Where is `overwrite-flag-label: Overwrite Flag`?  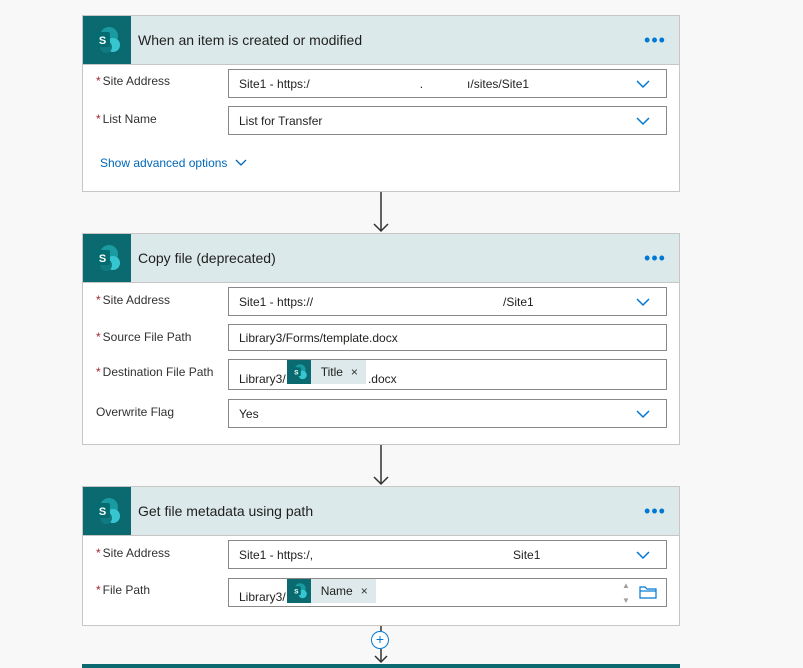 overwrite-flag-label: Overwrite Flag is located at coordinates (135, 412).